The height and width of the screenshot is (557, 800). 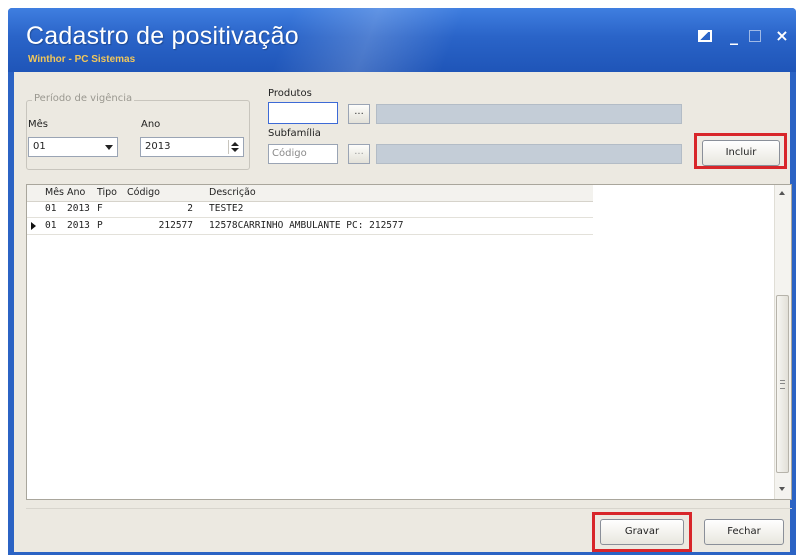 I want to click on grip-icon, so click(x=782, y=384).